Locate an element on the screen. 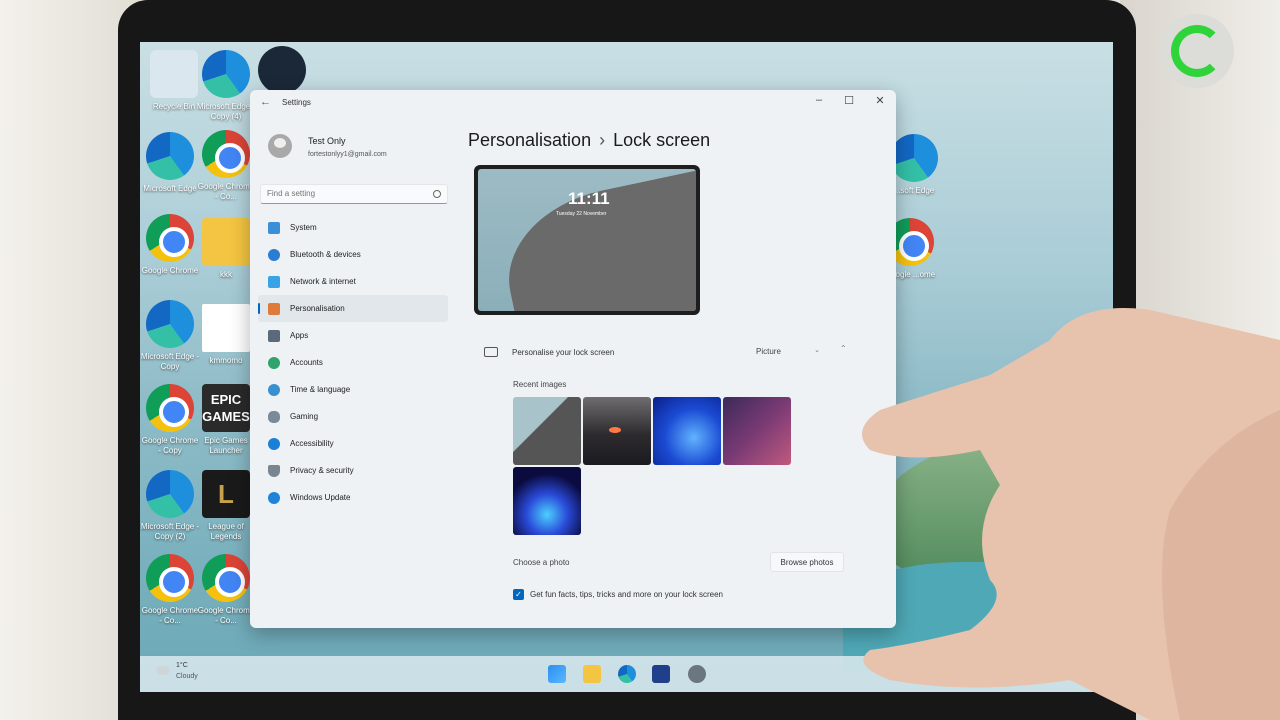 Image resolution: width=1280 pixels, height=720 pixels. desktop-icon-edge-copy-2: Microsoft Edge - Copy (2) is located at coordinates (170, 506).